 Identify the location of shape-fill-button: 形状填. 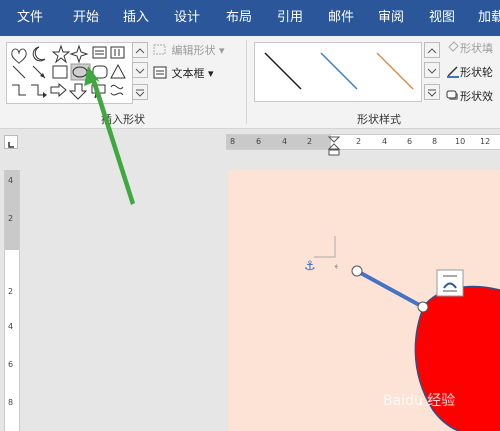
(469, 48).